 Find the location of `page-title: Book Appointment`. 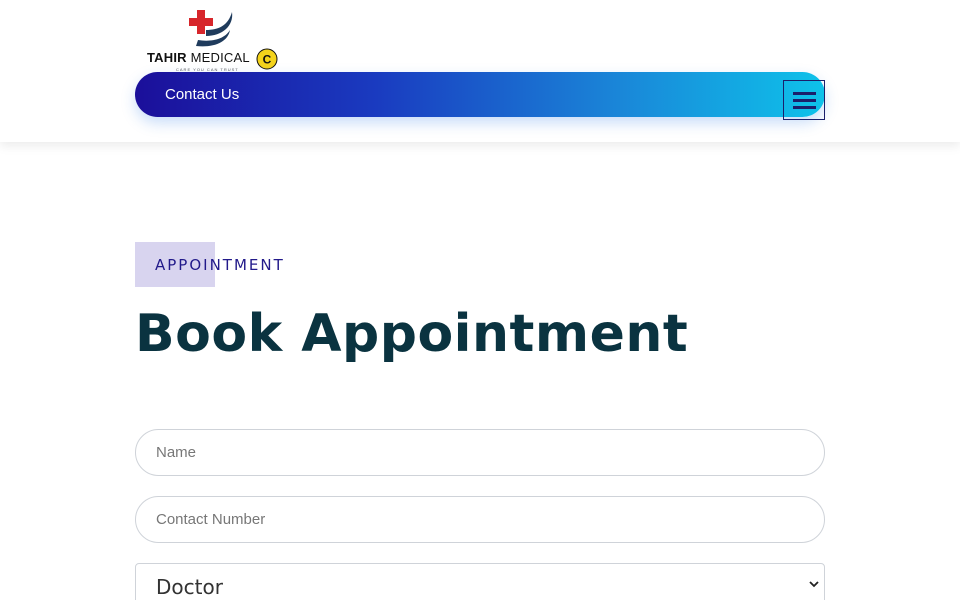

page-title: Book Appointment is located at coordinates (412, 334).